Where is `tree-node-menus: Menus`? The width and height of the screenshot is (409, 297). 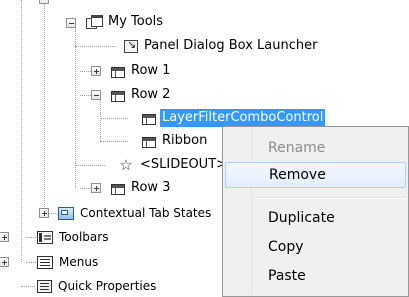
tree-node-menus: Menus is located at coordinates (68, 262).